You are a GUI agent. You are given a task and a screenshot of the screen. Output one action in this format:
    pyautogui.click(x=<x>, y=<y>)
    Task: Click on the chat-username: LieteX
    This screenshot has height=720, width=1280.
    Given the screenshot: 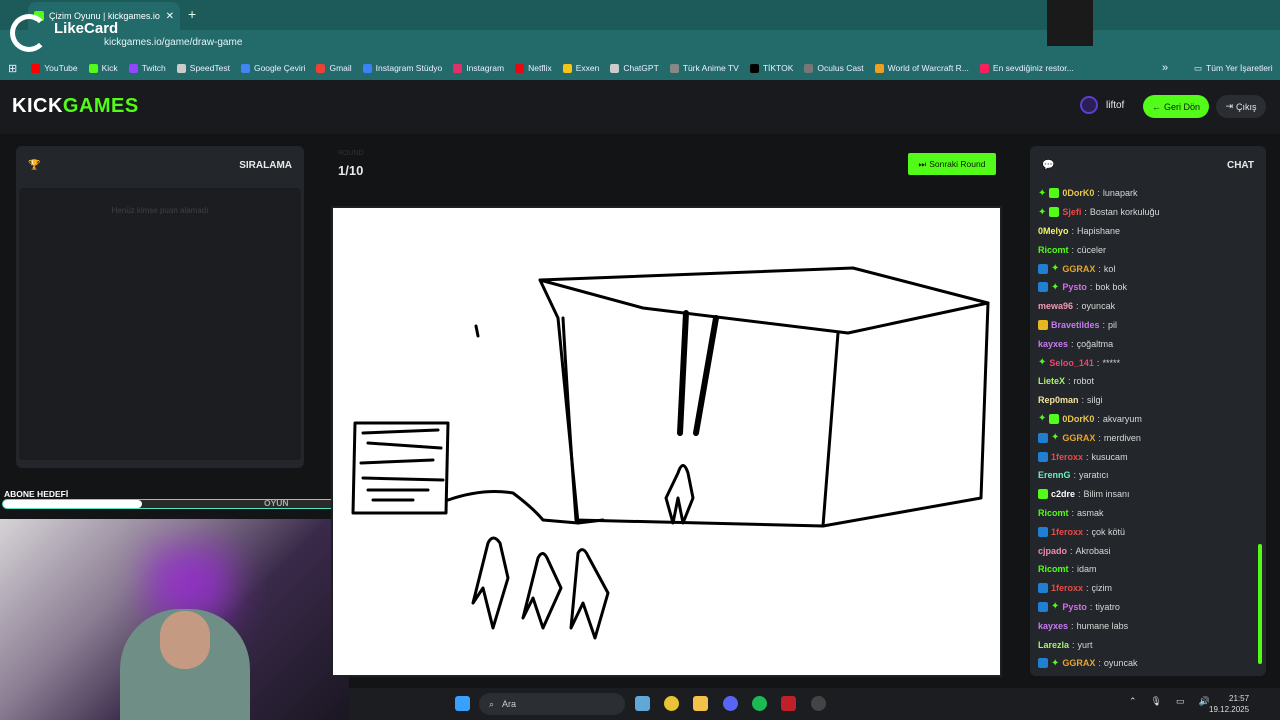 What is the action you would take?
    pyautogui.click(x=1051, y=381)
    